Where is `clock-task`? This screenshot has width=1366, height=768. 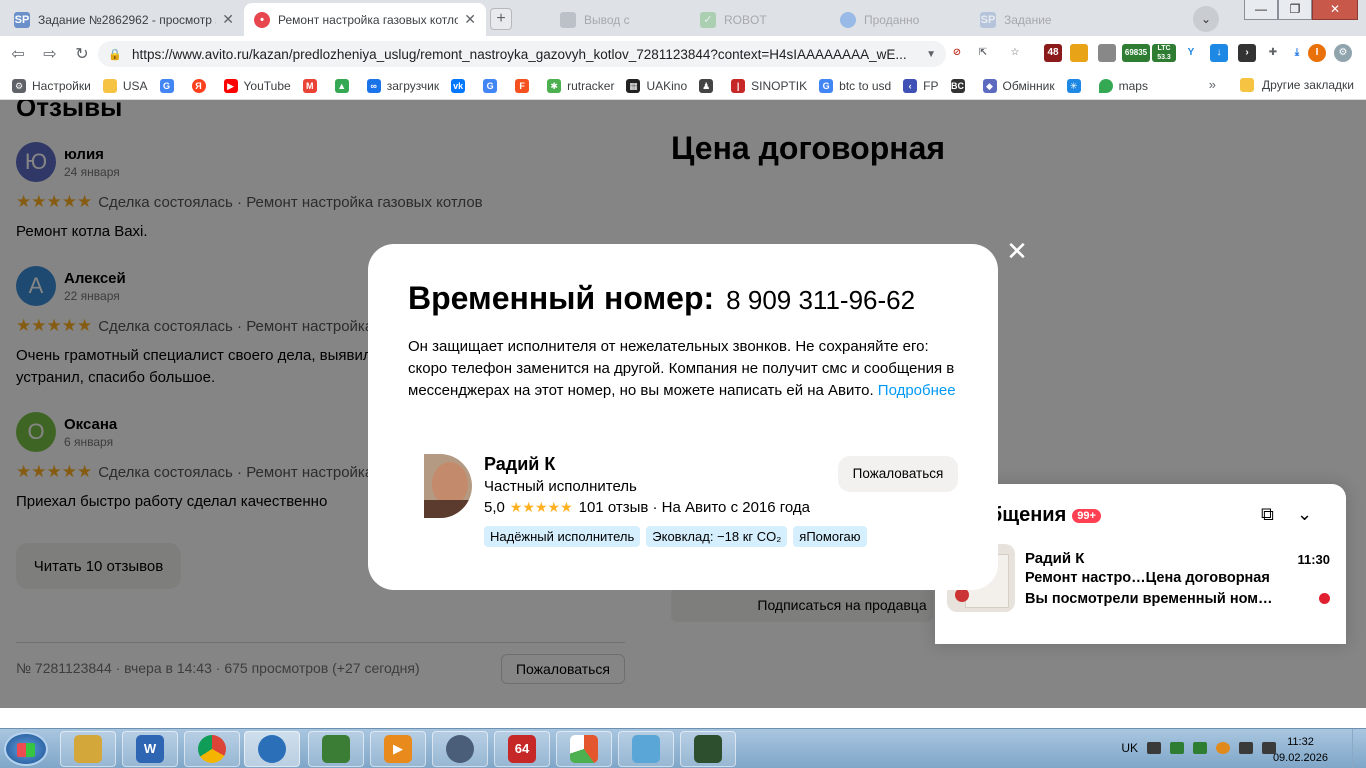
clock-task is located at coordinates (460, 749).